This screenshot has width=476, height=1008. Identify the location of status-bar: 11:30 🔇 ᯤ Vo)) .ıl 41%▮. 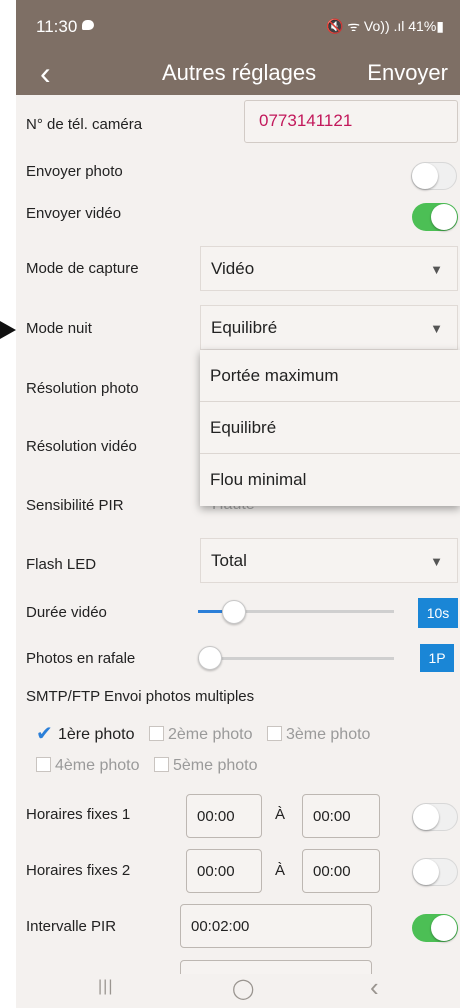
(238, 27).